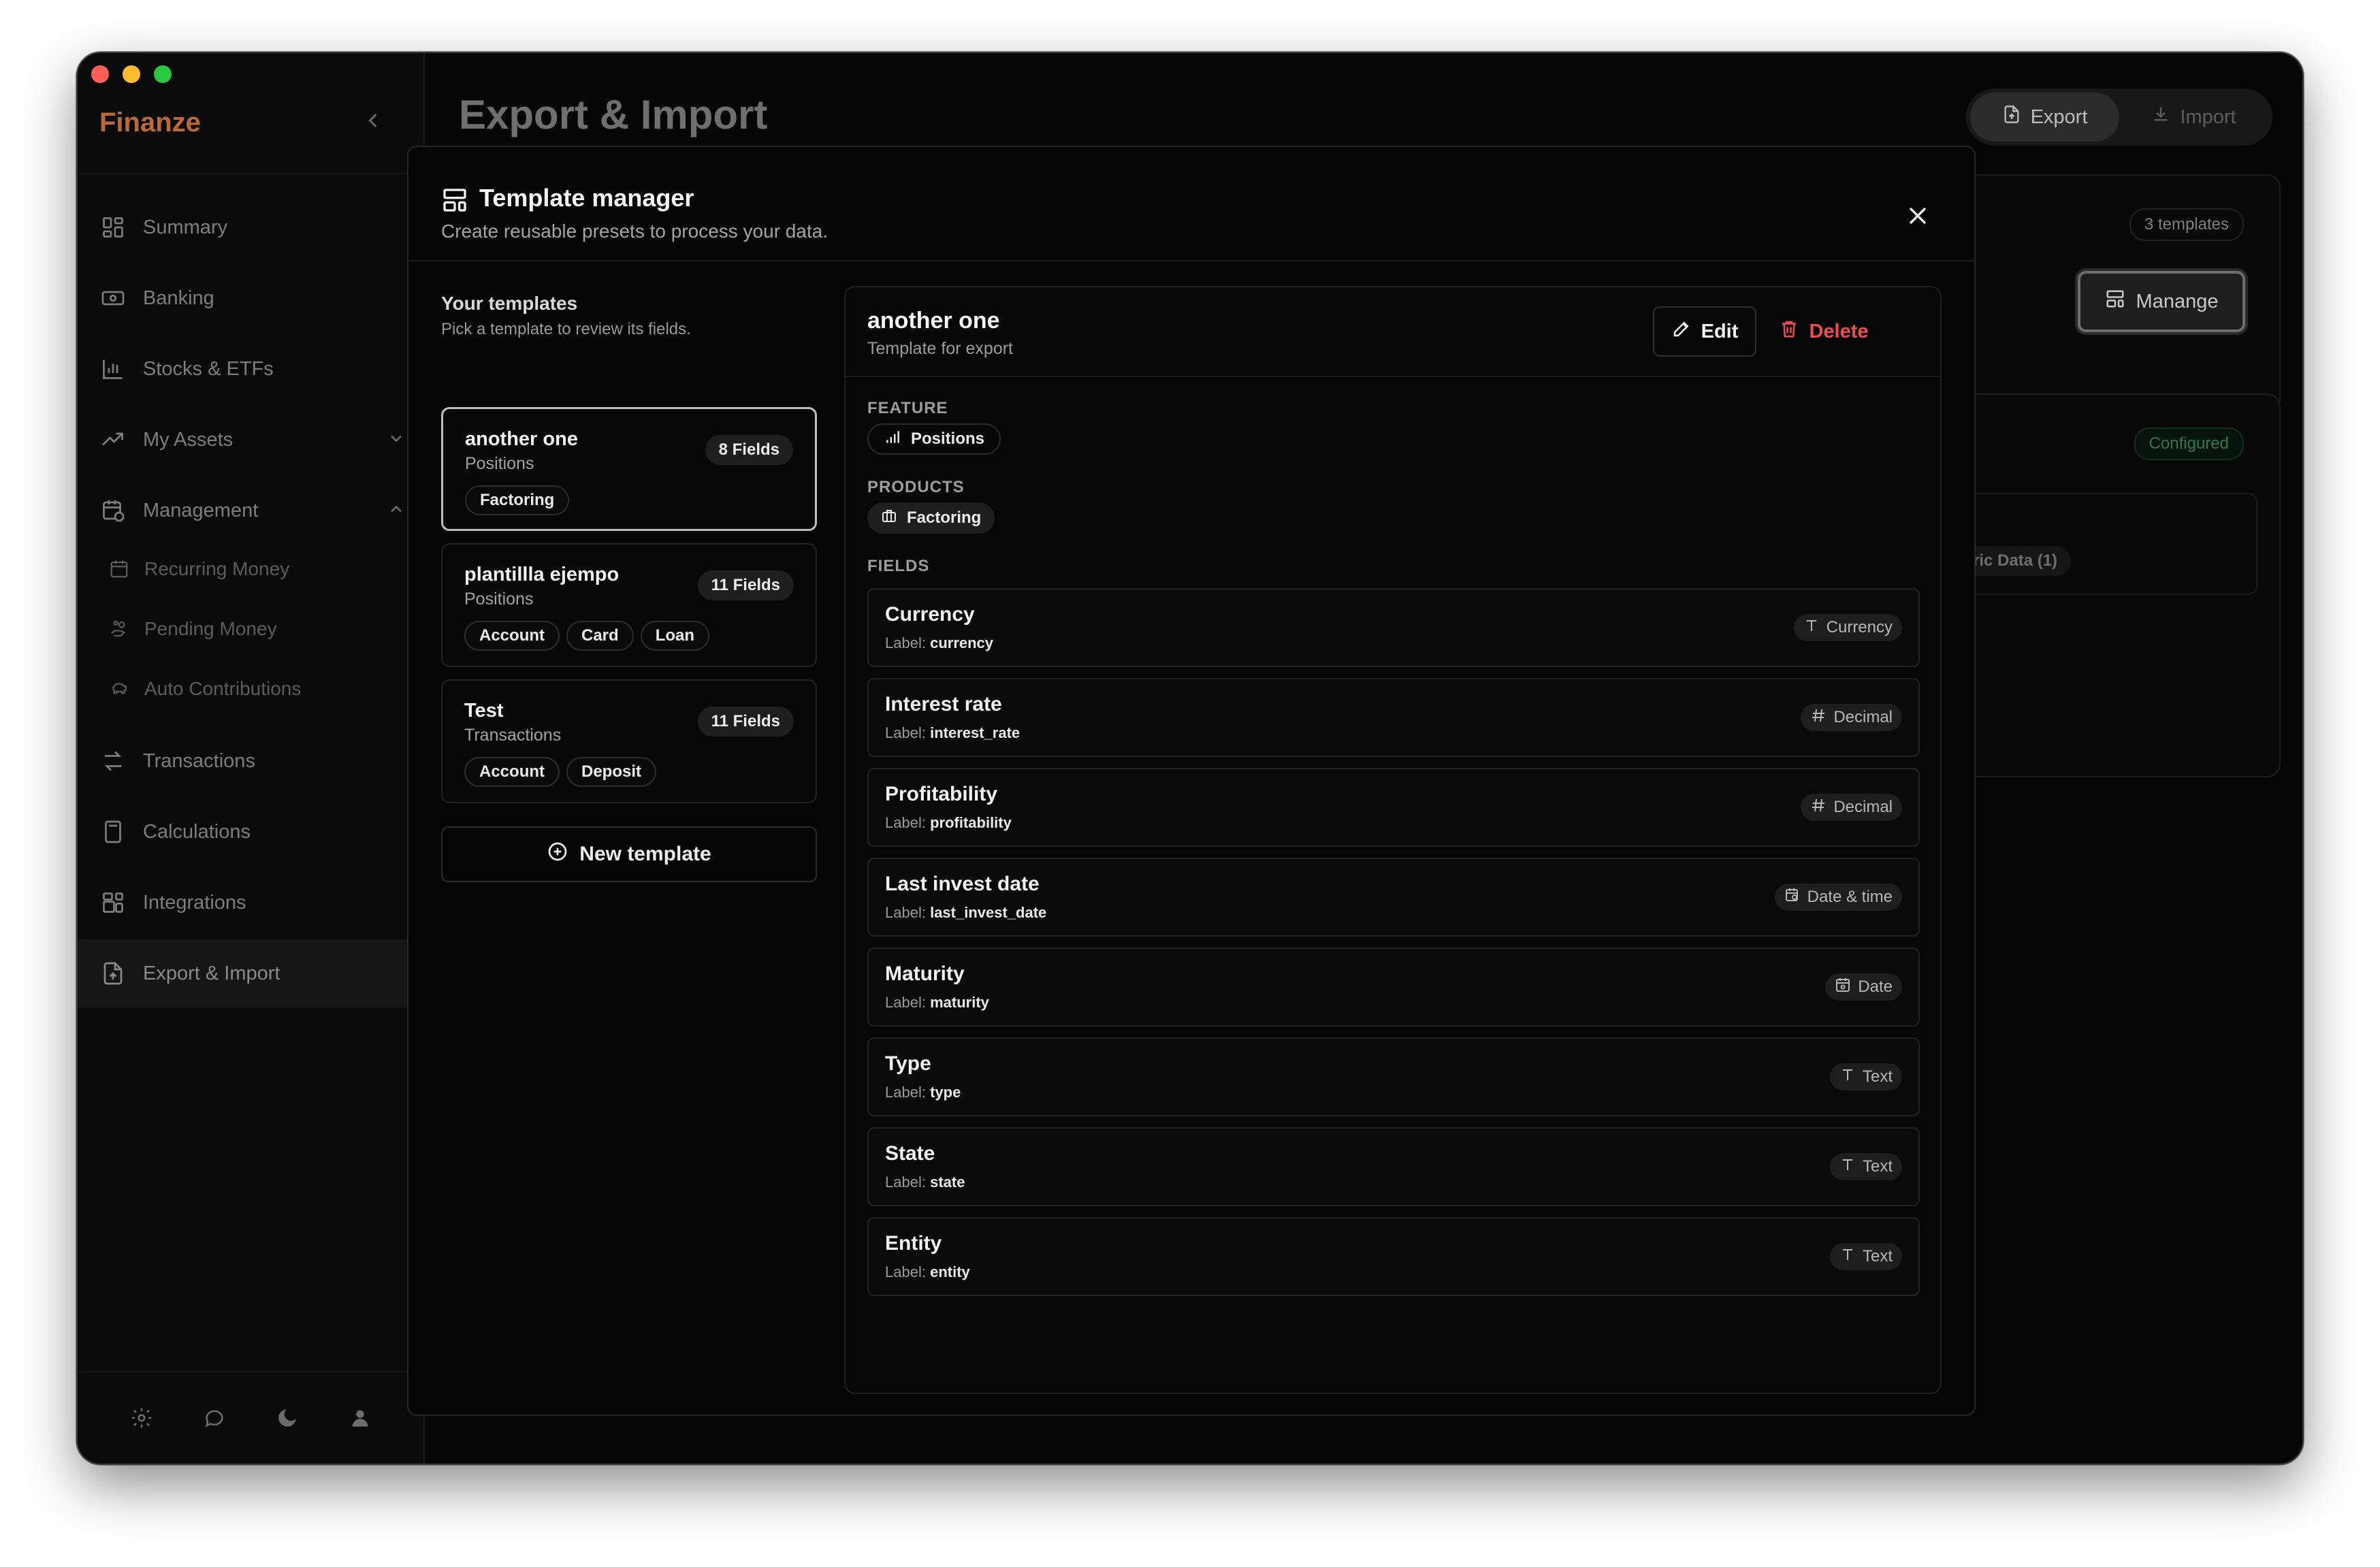 This screenshot has width=2380, height=1567. I want to click on field-label: Label: state, so click(925, 1182).